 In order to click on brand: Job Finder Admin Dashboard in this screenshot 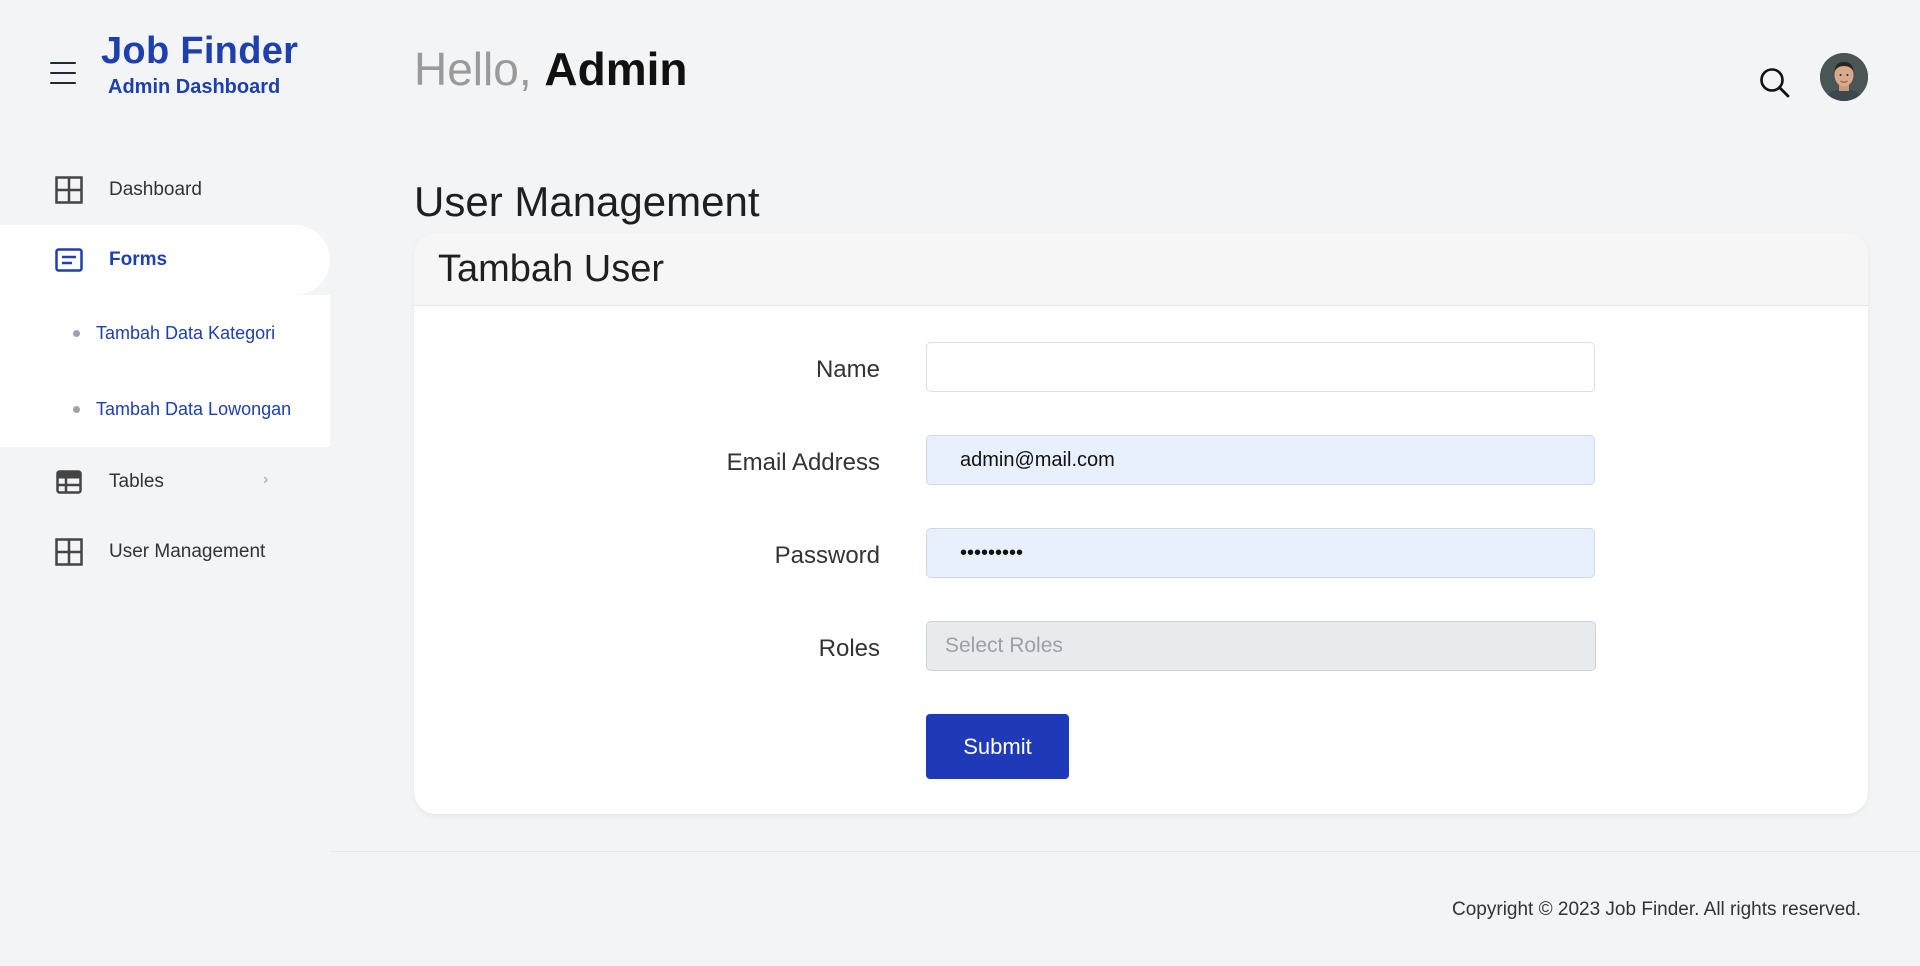, I will do `click(174, 64)`.